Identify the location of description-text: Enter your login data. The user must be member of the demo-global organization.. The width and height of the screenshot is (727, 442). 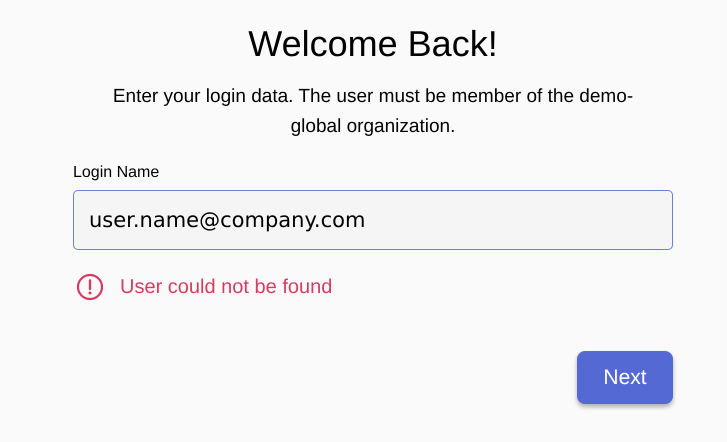
(373, 112).